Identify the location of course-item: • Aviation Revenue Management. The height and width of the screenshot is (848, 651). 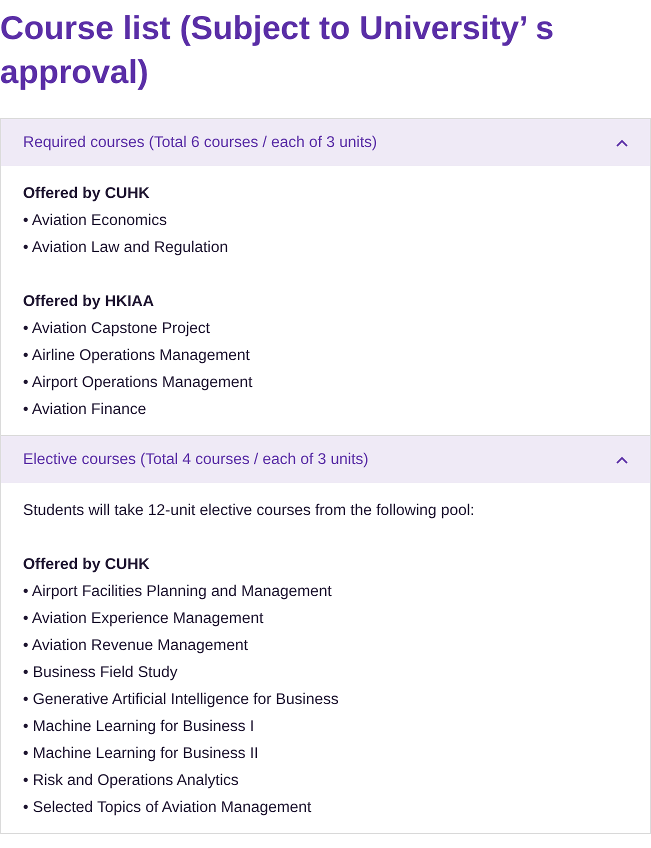
(136, 646).